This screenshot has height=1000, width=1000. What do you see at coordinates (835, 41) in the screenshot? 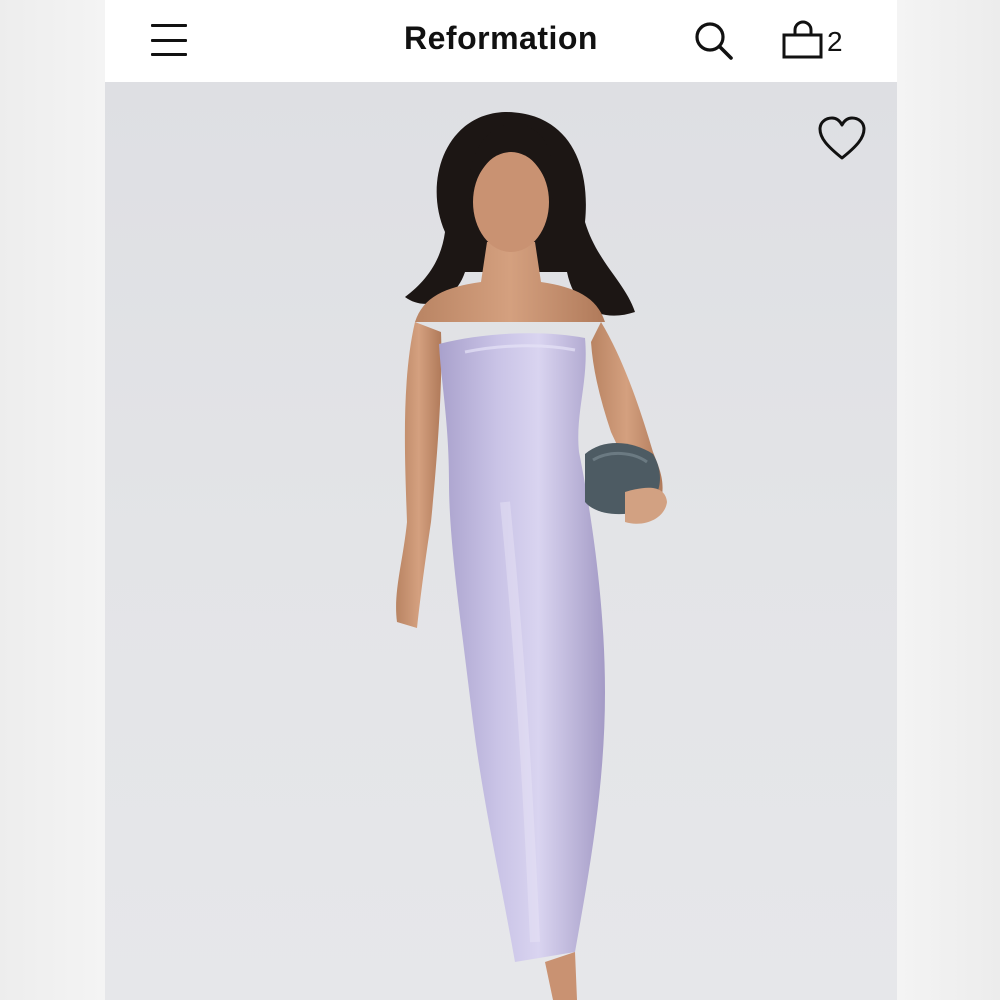
I see `bag-item-count: 2` at bounding box center [835, 41].